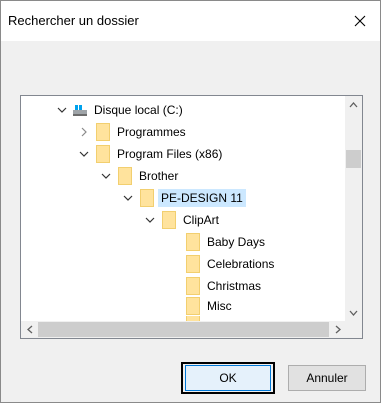 The width and height of the screenshot is (381, 403). Describe the element at coordinates (234, 286) in the screenshot. I see `tree-item-label: Christmas` at that location.